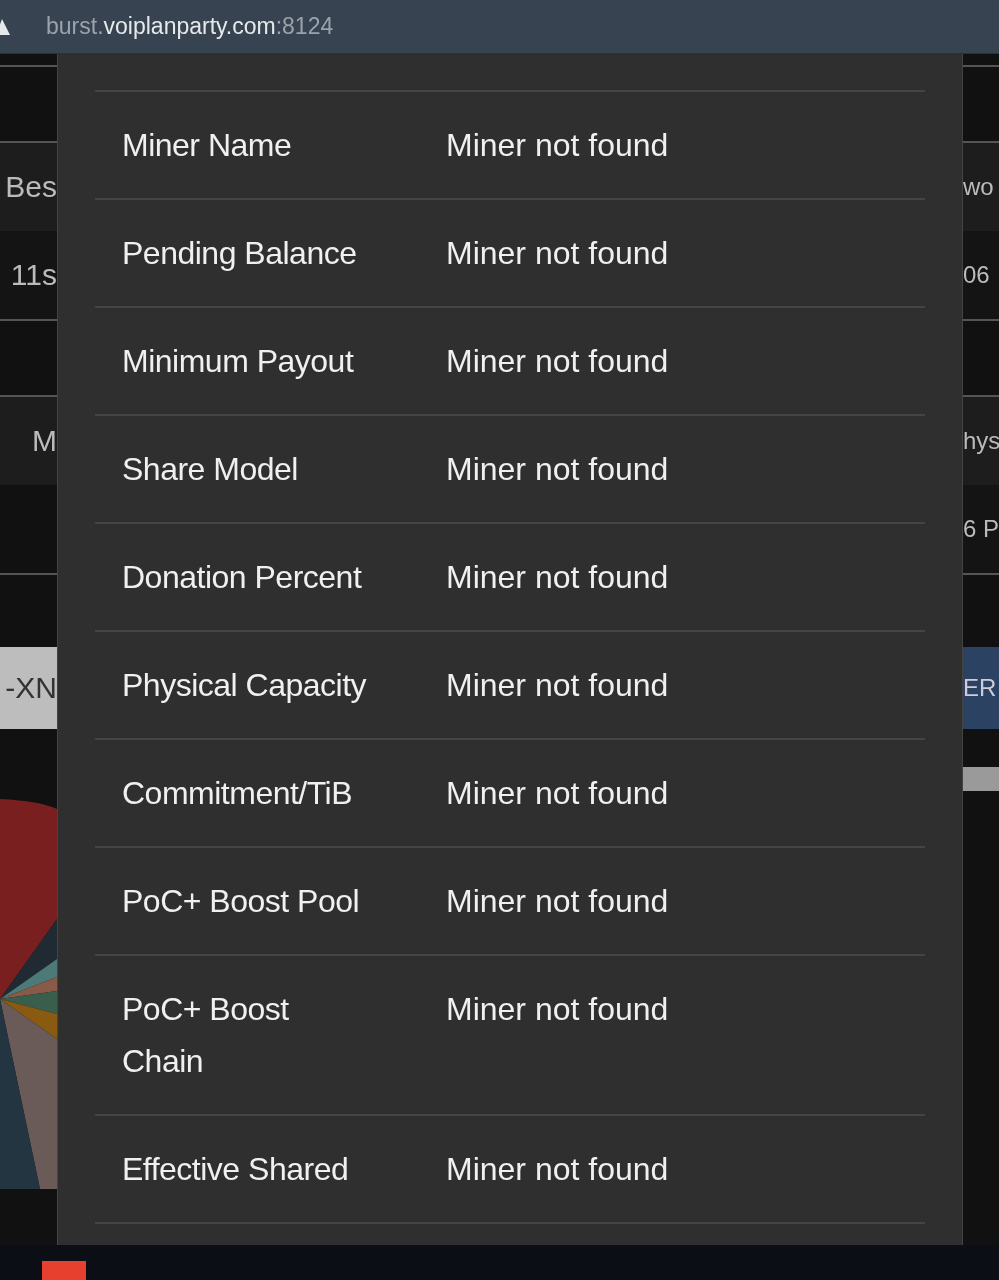 The height and width of the screenshot is (1280, 999). Describe the element at coordinates (236, 1169) in the screenshot. I see `field-label: Effective Shared` at that location.